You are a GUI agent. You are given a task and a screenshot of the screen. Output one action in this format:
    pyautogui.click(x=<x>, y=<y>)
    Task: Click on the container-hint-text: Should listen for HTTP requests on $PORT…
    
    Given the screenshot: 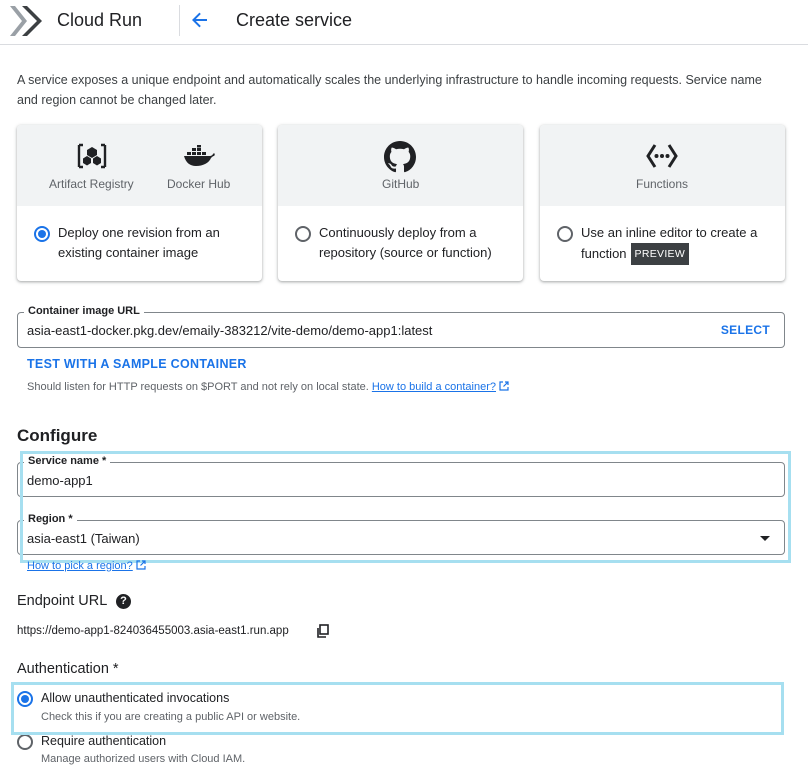 What is the action you would take?
    pyautogui.click(x=198, y=387)
    